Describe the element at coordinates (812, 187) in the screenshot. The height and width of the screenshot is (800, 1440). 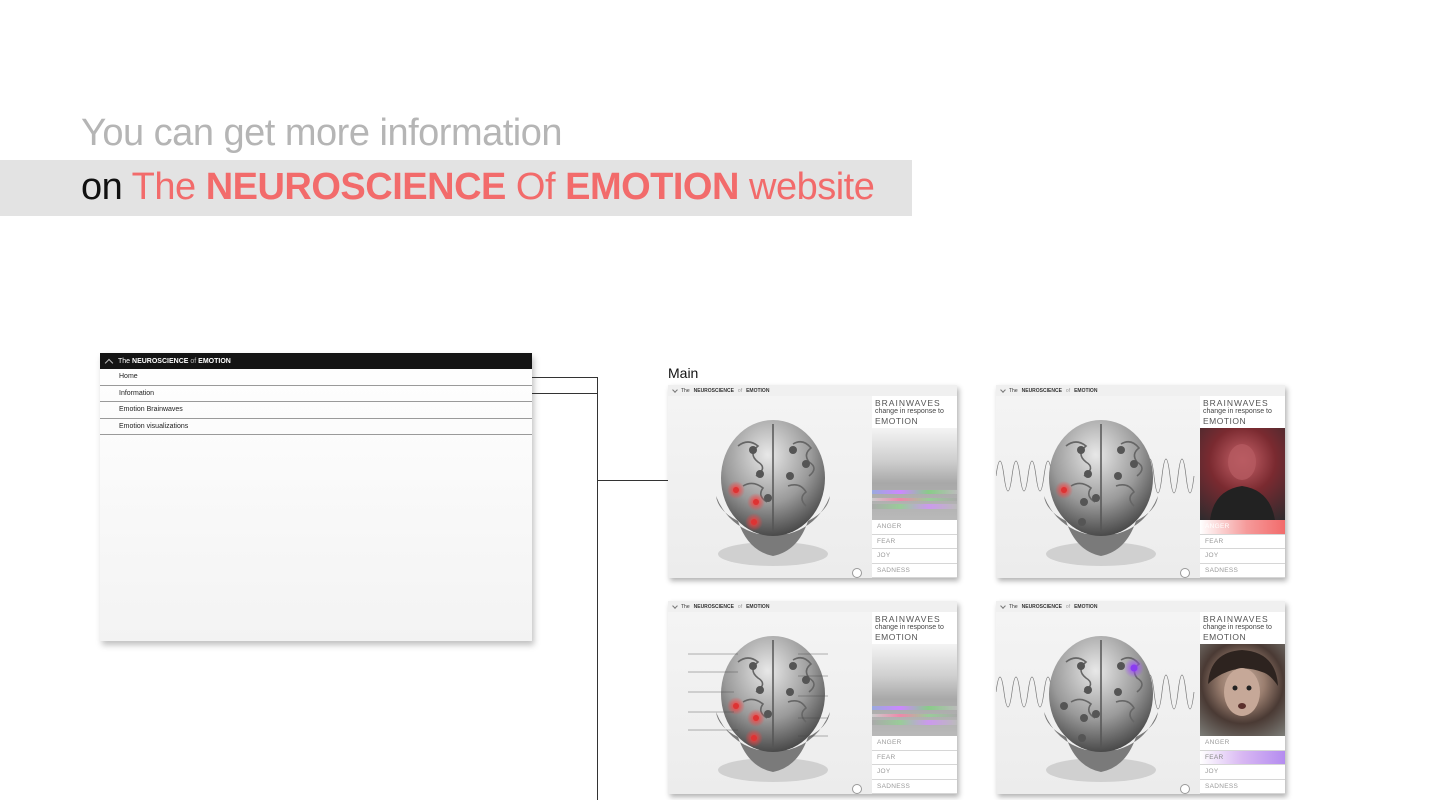
I see `headline-suffix: website` at that location.